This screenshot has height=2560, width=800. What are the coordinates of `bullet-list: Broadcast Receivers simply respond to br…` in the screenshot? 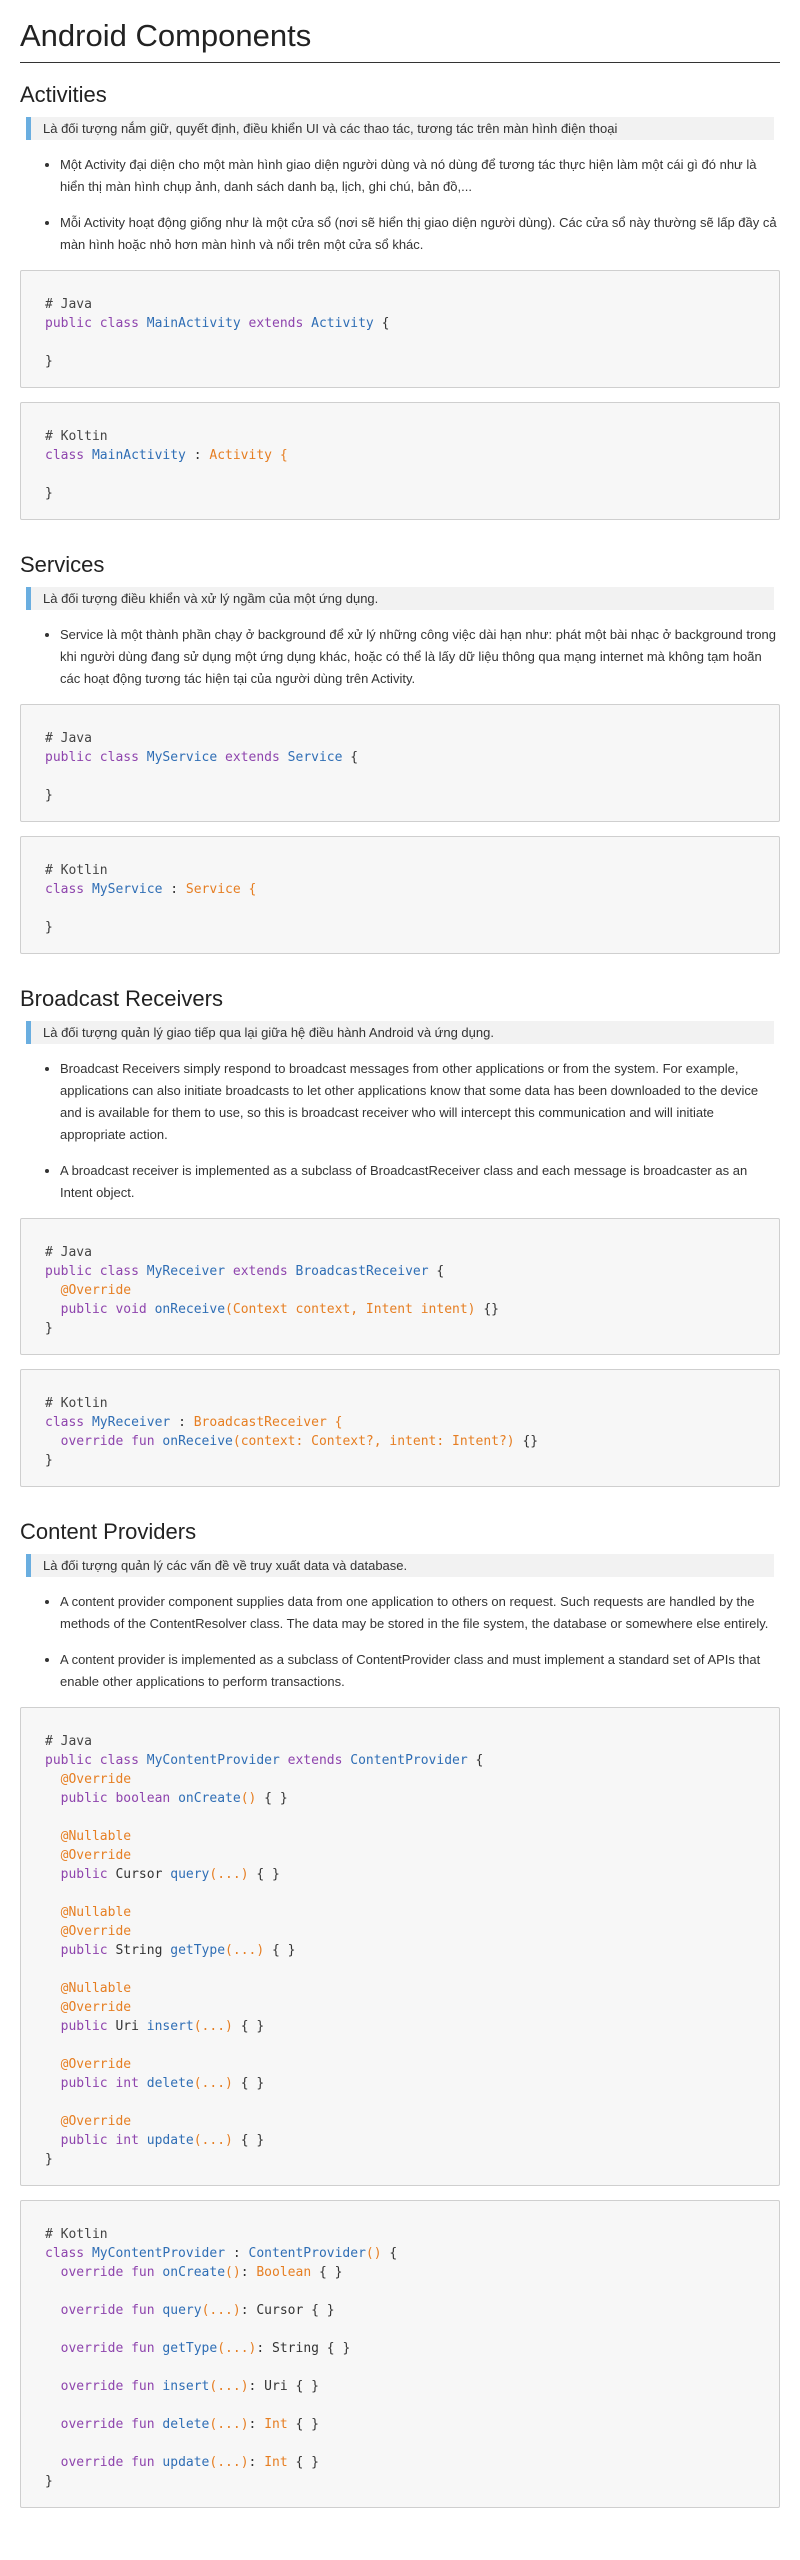 It's located at (400, 1131).